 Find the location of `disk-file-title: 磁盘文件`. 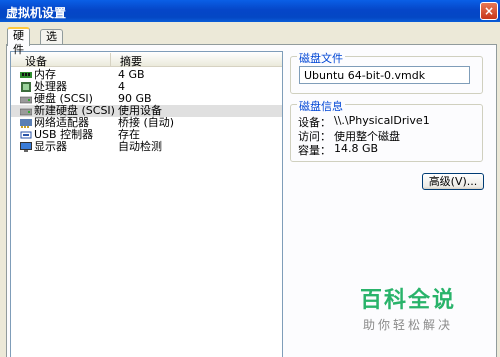

disk-file-title: 磁盘文件 is located at coordinates (321, 58).